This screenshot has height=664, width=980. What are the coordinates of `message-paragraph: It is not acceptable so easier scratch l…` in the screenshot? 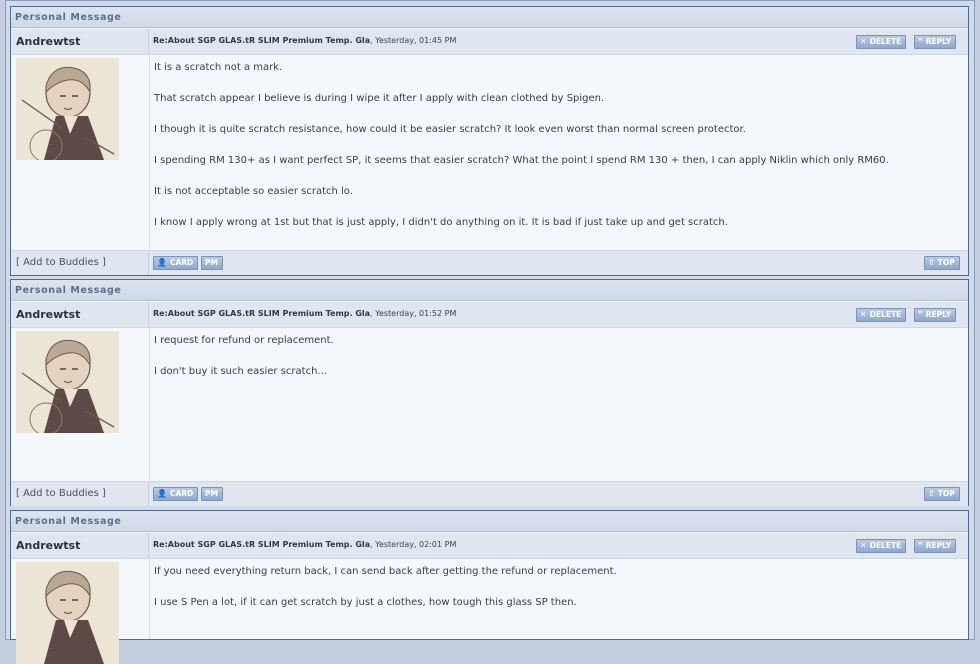 It's located at (253, 191).